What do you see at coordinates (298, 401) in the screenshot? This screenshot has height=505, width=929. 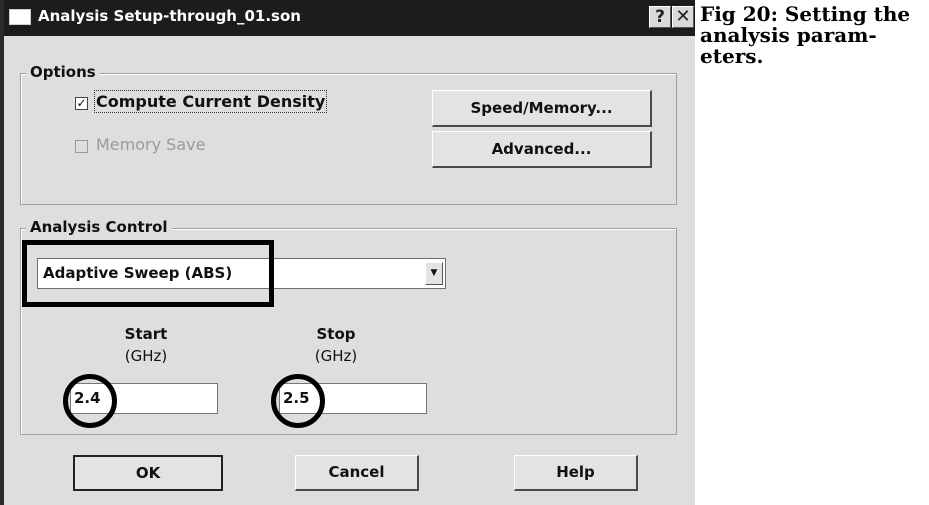 I see `stop-highlight-circle` at bounding box center [298, 401].